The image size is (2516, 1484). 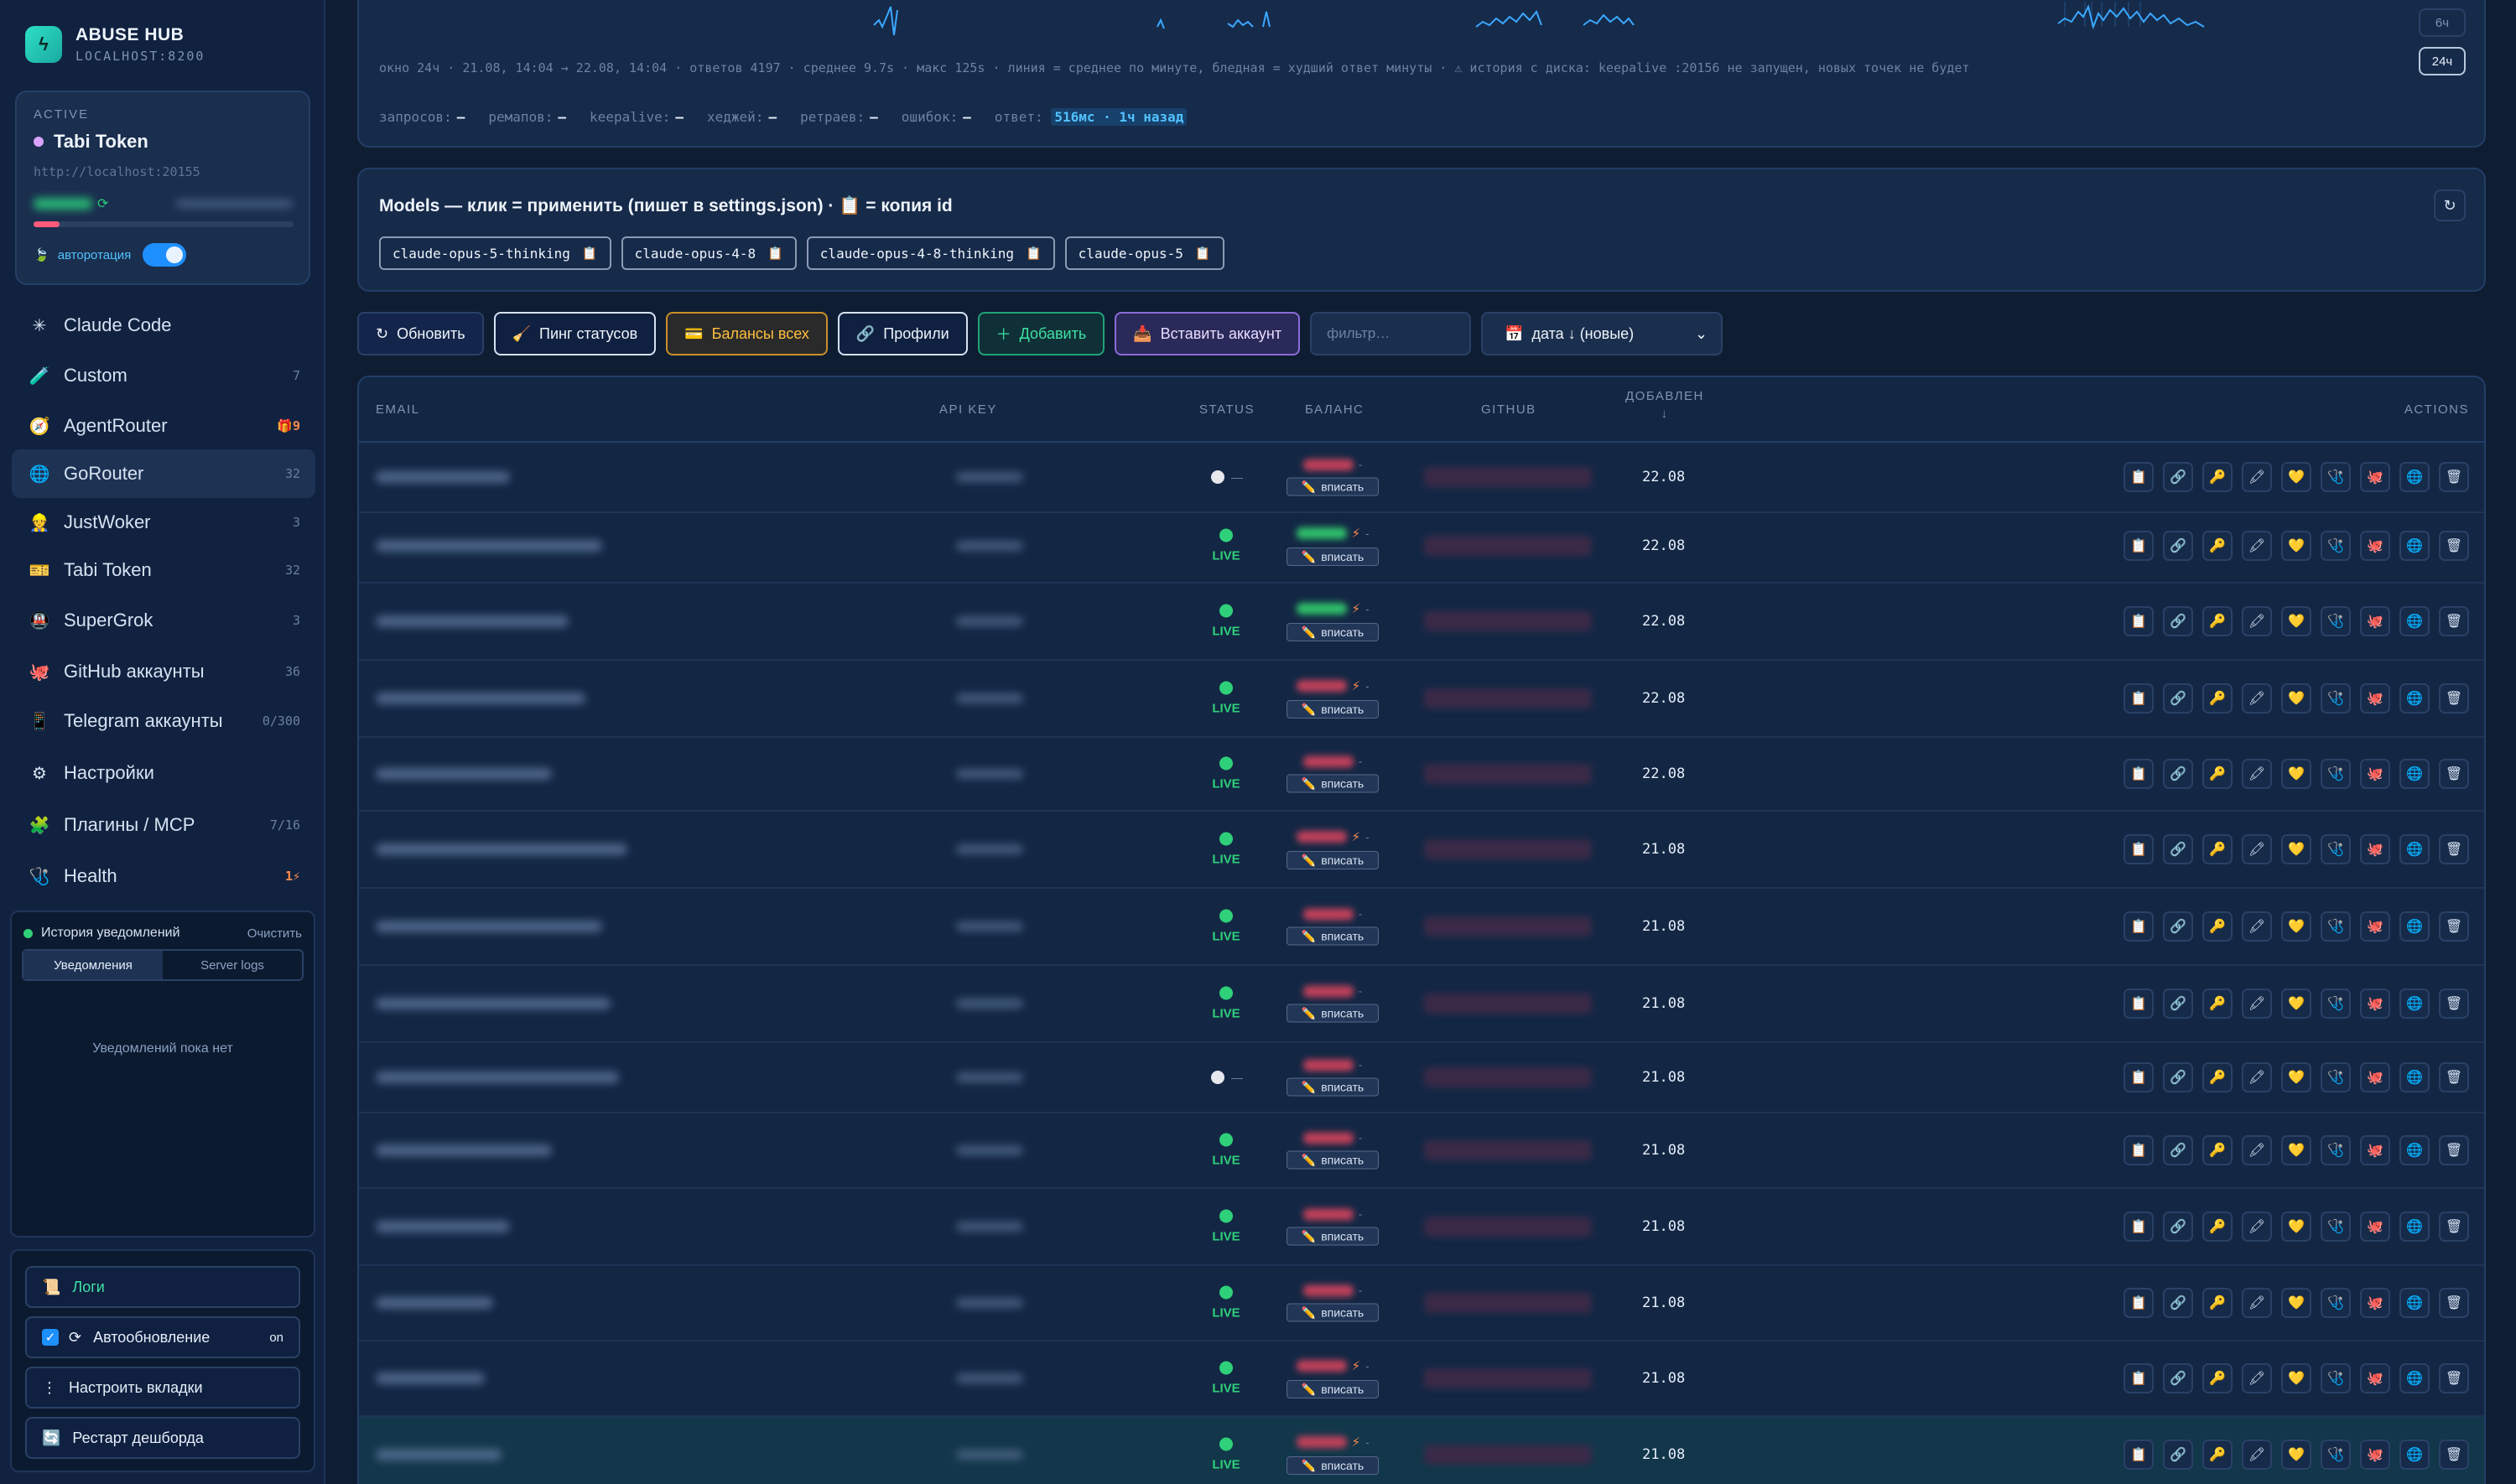 I want to click on sidebar-item-custom: 🧪 Custom 7, so click(x=163, y=375).